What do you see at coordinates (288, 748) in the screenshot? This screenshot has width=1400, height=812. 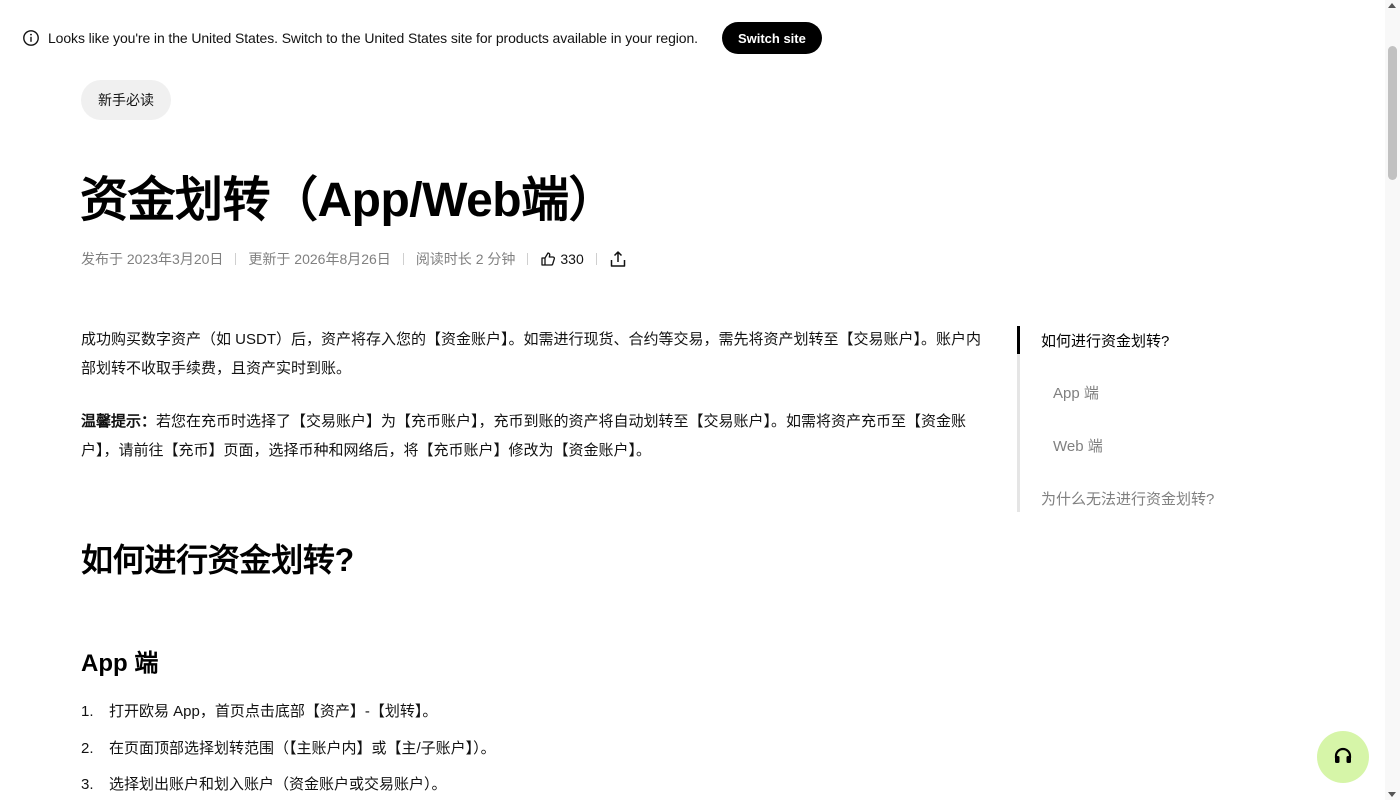 I see `list-item: 2. 在页面顶部选择划转范围（【主账户内】或【主/子账户】）。` at bounding box center [288, 748].